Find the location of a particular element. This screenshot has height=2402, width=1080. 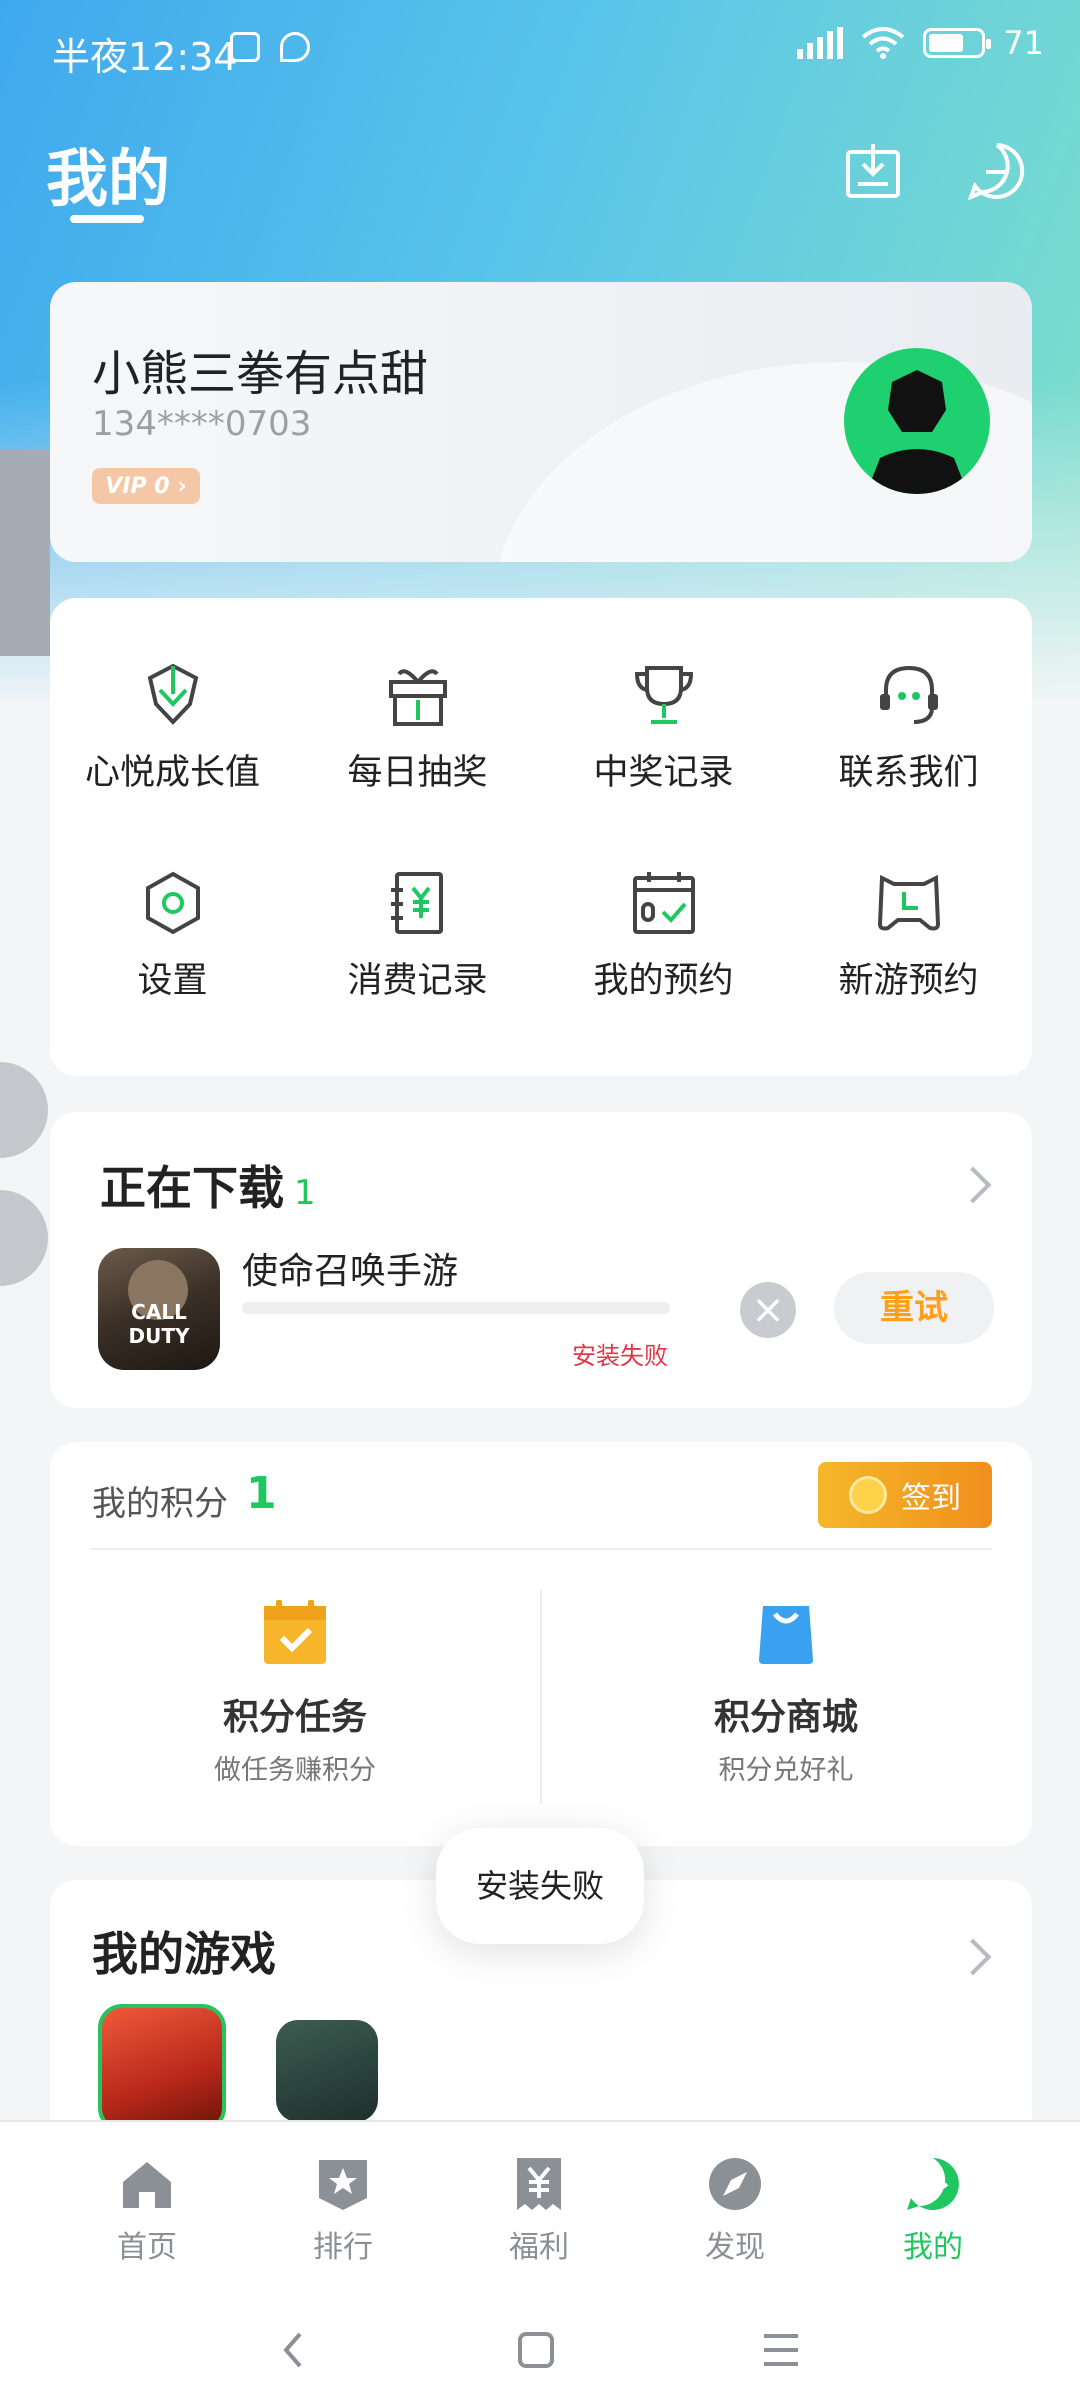

menu-item-contact: 联系我们 is located at coordinates (908, 735).